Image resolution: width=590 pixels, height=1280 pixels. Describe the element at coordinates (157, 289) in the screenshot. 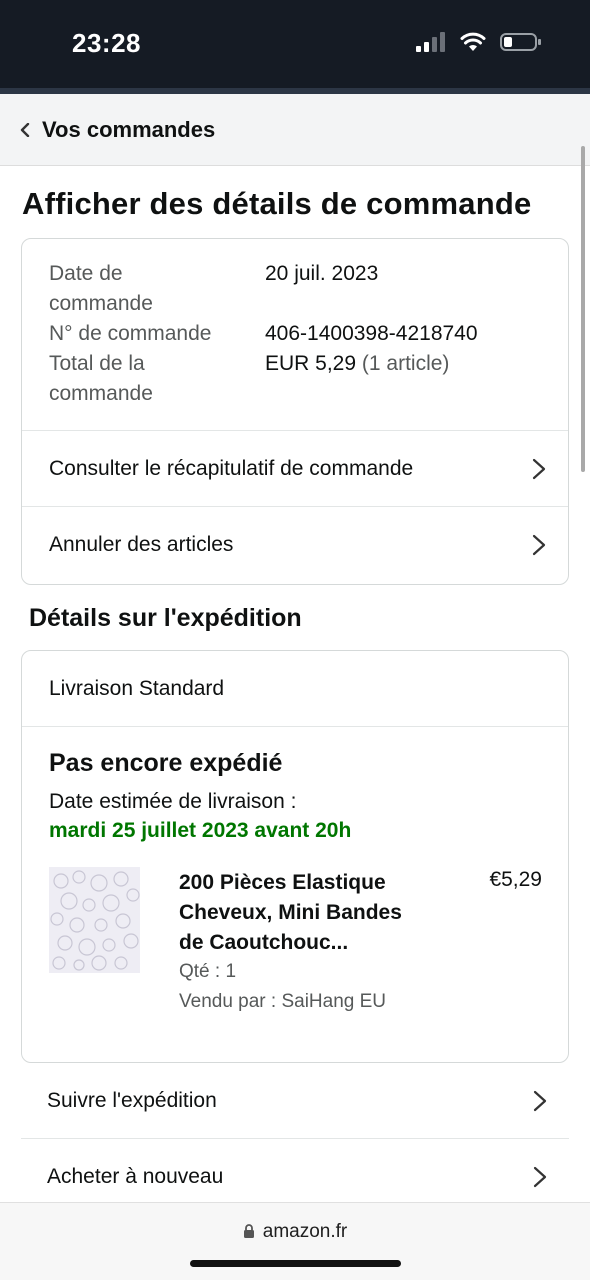

I see `order-date-label: Date de commande` at that location.